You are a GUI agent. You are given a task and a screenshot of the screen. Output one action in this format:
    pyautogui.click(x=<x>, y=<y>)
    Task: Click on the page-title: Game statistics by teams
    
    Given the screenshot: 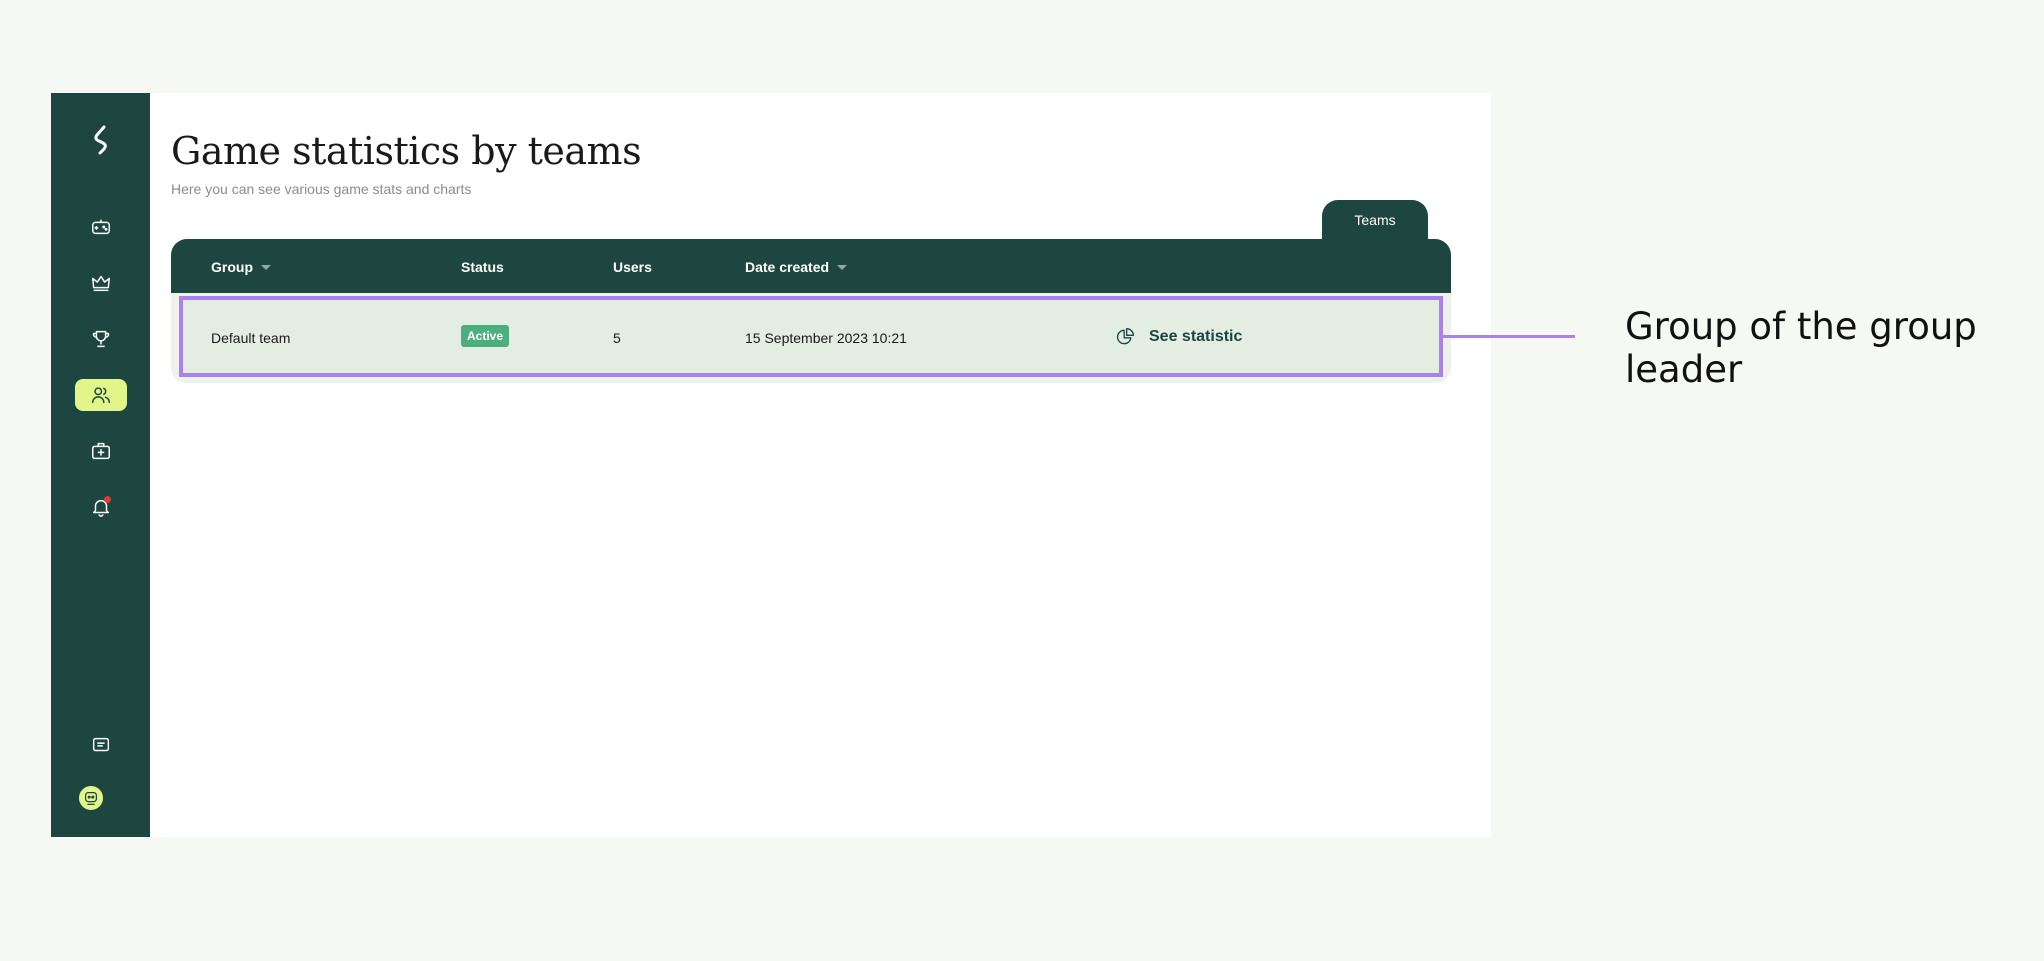 What is the action you would take?
    pyautogui.click(x=406, y=151)
    